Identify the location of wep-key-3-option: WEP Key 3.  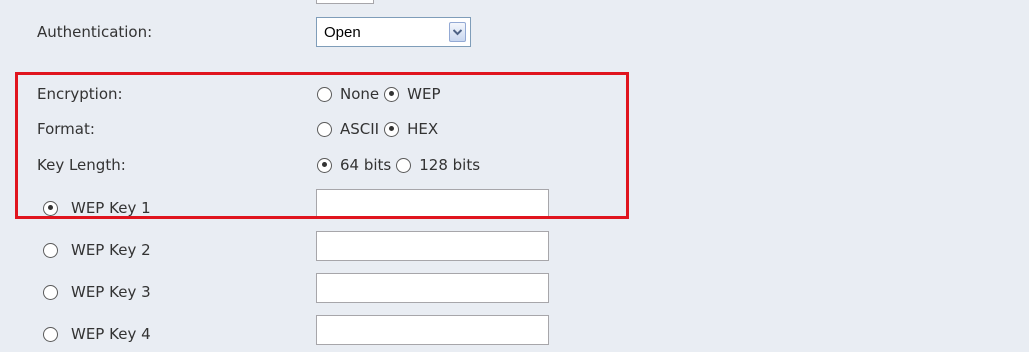
(97, 292).